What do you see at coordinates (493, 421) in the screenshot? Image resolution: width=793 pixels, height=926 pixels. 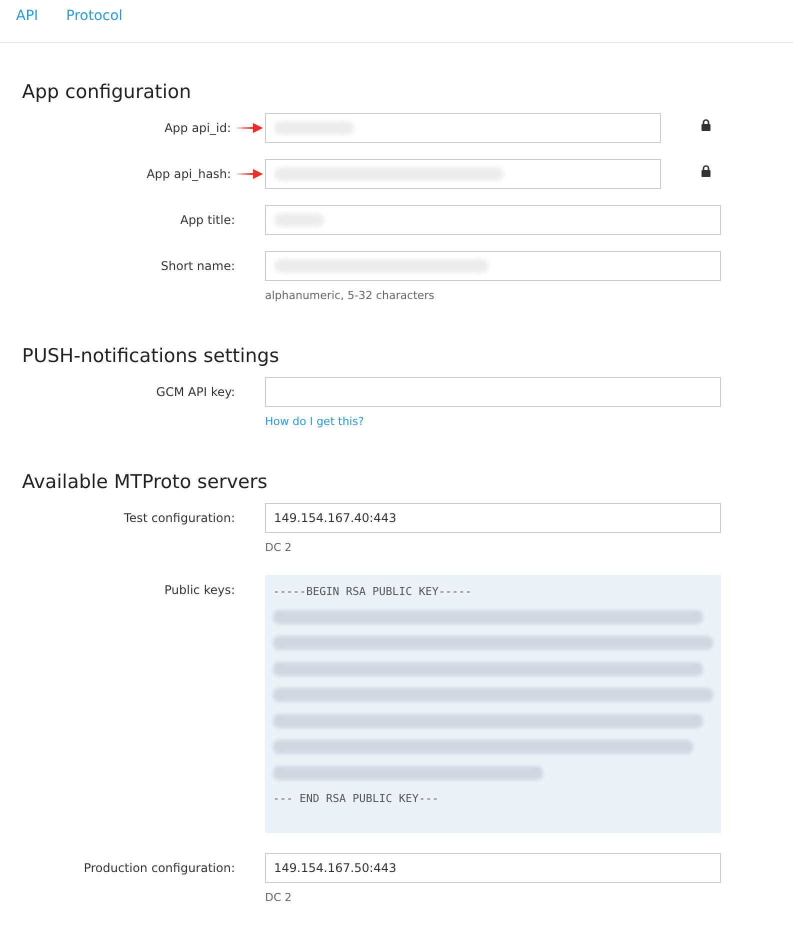 I see `help-link: How do I get this?` at bounding box center [493, 421].